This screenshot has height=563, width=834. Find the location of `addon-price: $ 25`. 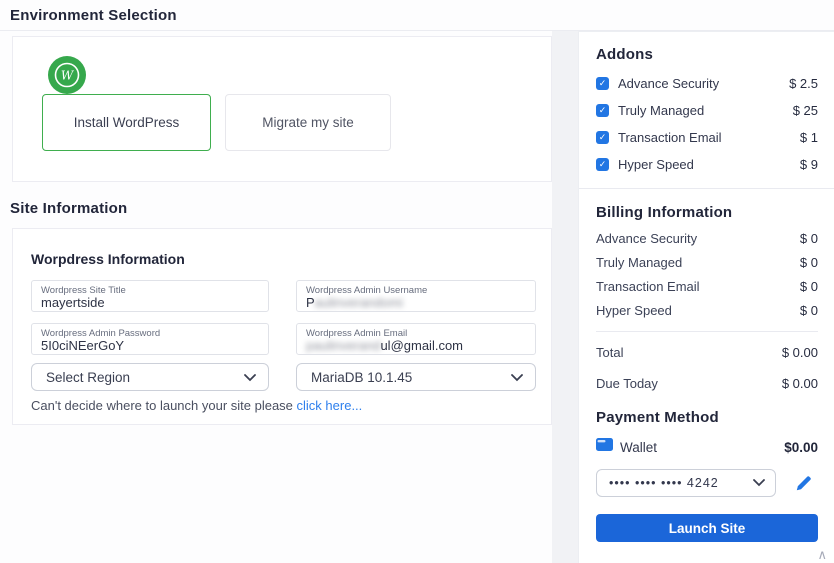

addon-price: $ 25 is located at coordinates (805, 110).